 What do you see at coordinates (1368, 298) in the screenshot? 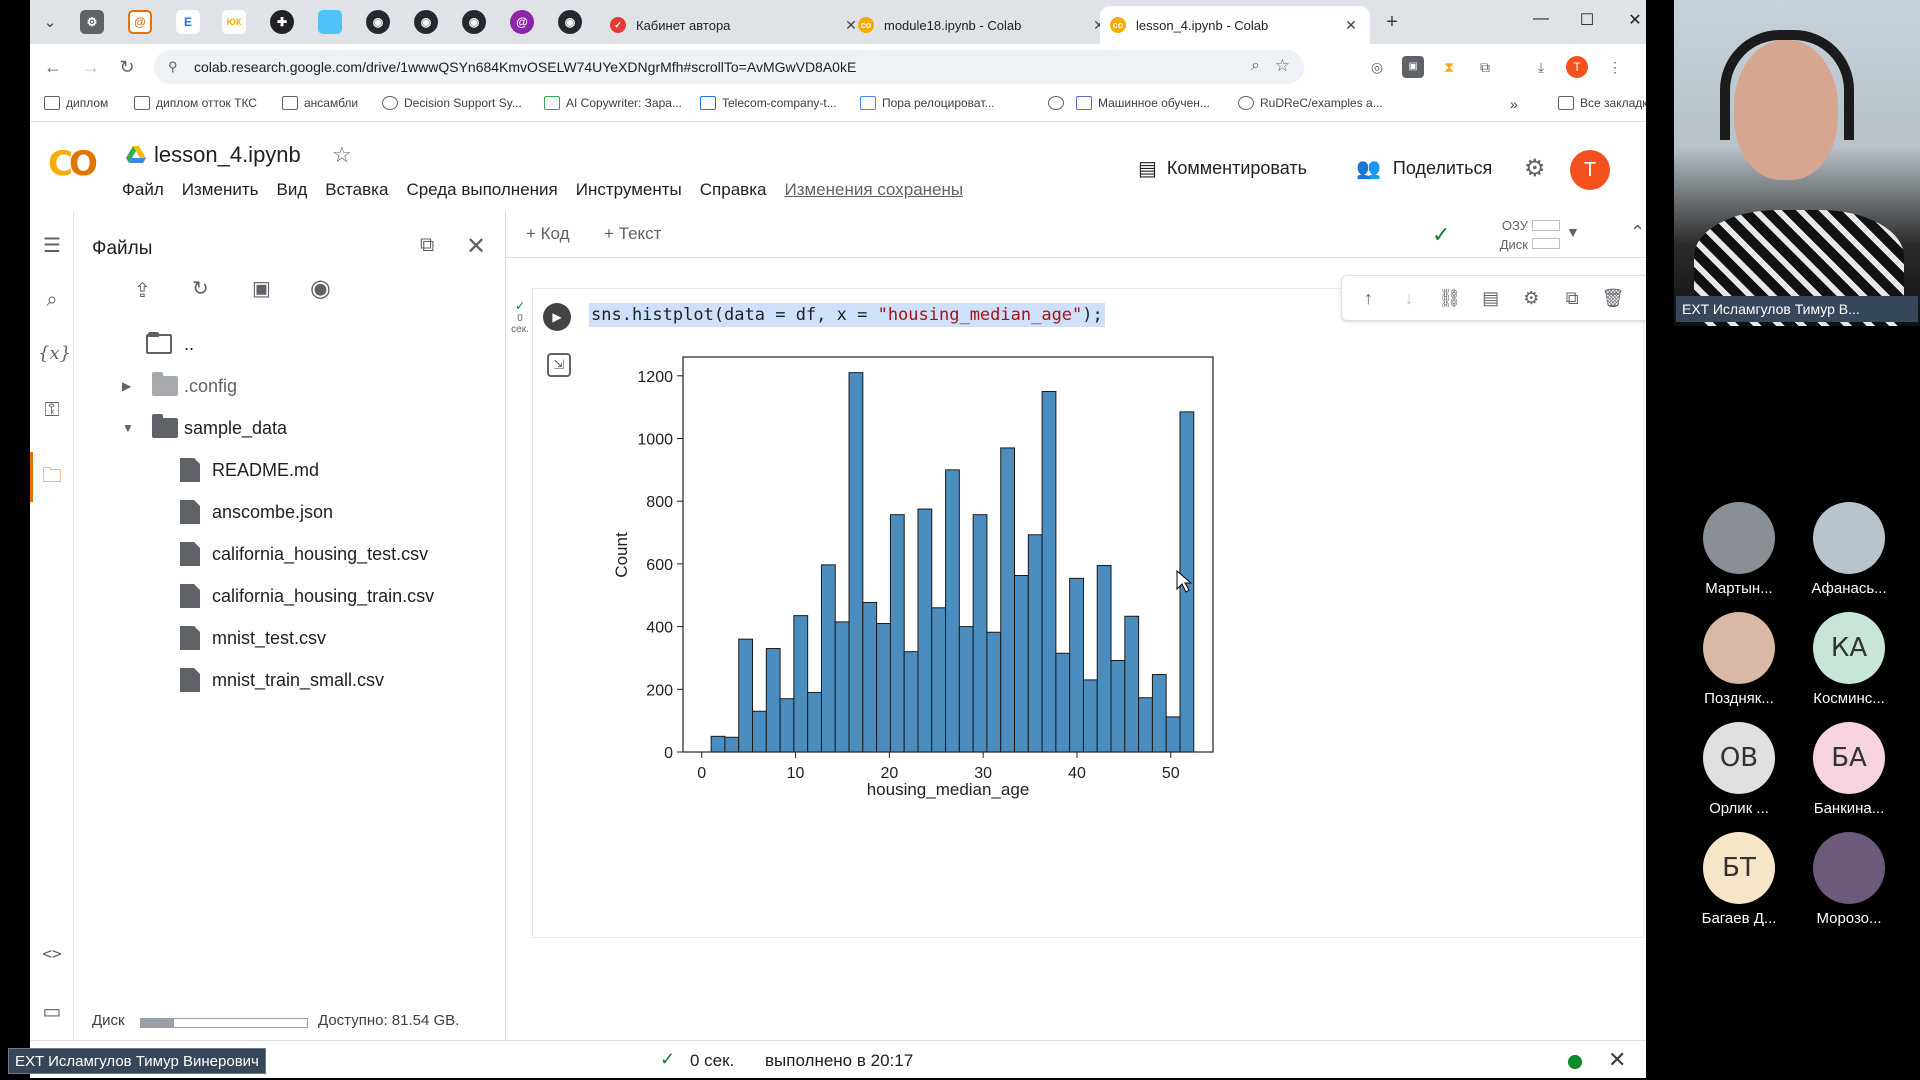
I see `move-up-icon: ↑` at bounding box center [1368, 298].